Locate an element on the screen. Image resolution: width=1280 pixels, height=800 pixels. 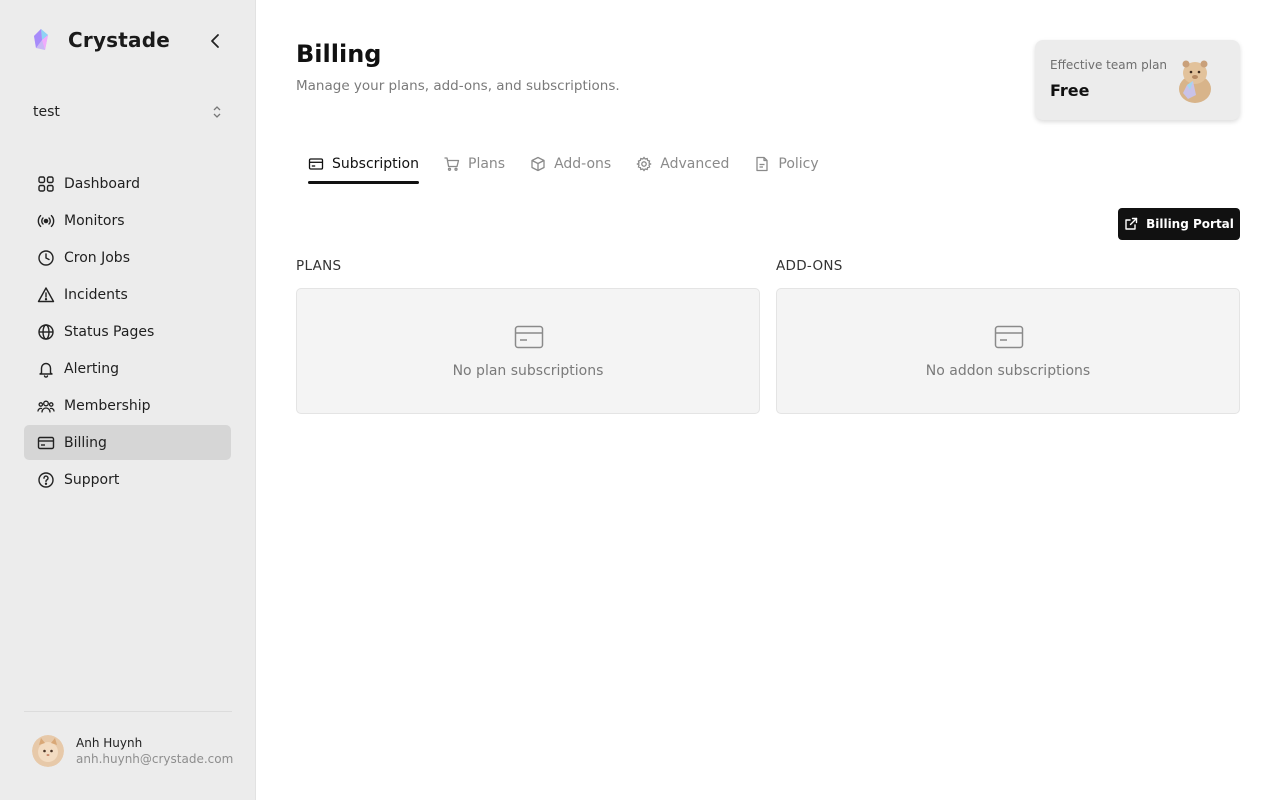
sidebar-item-support: Support is located at coordinates (127, 479).